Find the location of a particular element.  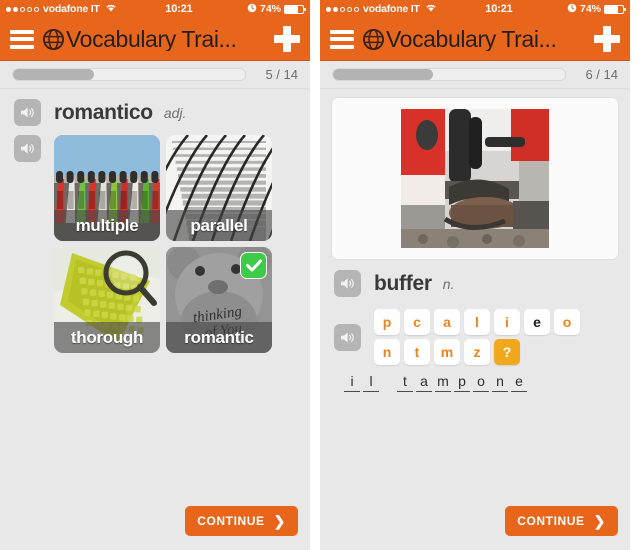

letter-tile: z is located at coordinates (477, 352).